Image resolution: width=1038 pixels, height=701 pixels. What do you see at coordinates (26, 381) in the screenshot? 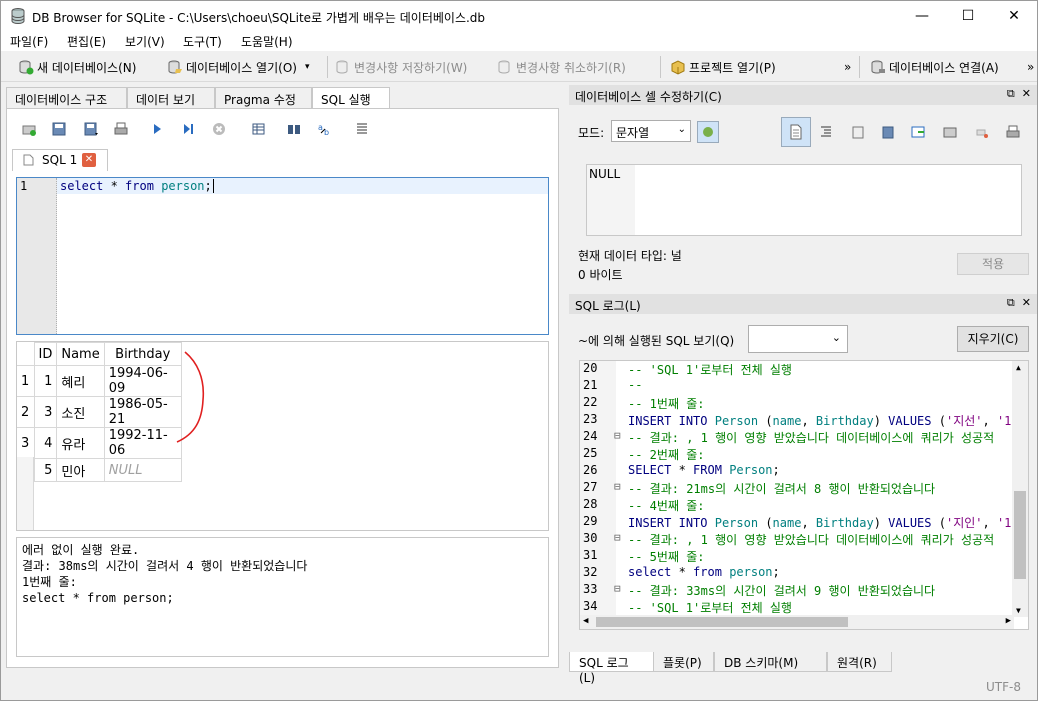
I see `row-header: 1` at bounding box center [26, 381].